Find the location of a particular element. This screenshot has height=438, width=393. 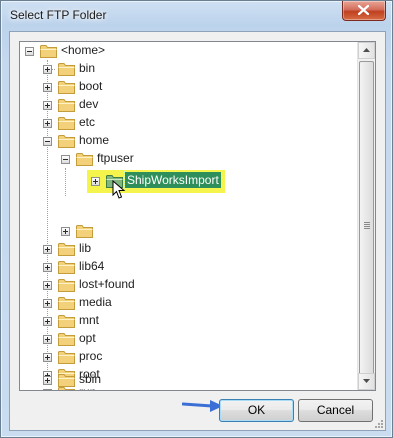

scroll-down-button is located at coordinates (366, 381).